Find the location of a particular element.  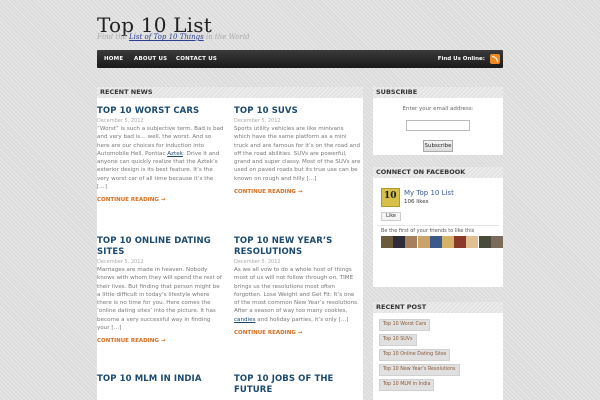

find-us-online-label: Find Us Online: is located at coordinates (461, 59).